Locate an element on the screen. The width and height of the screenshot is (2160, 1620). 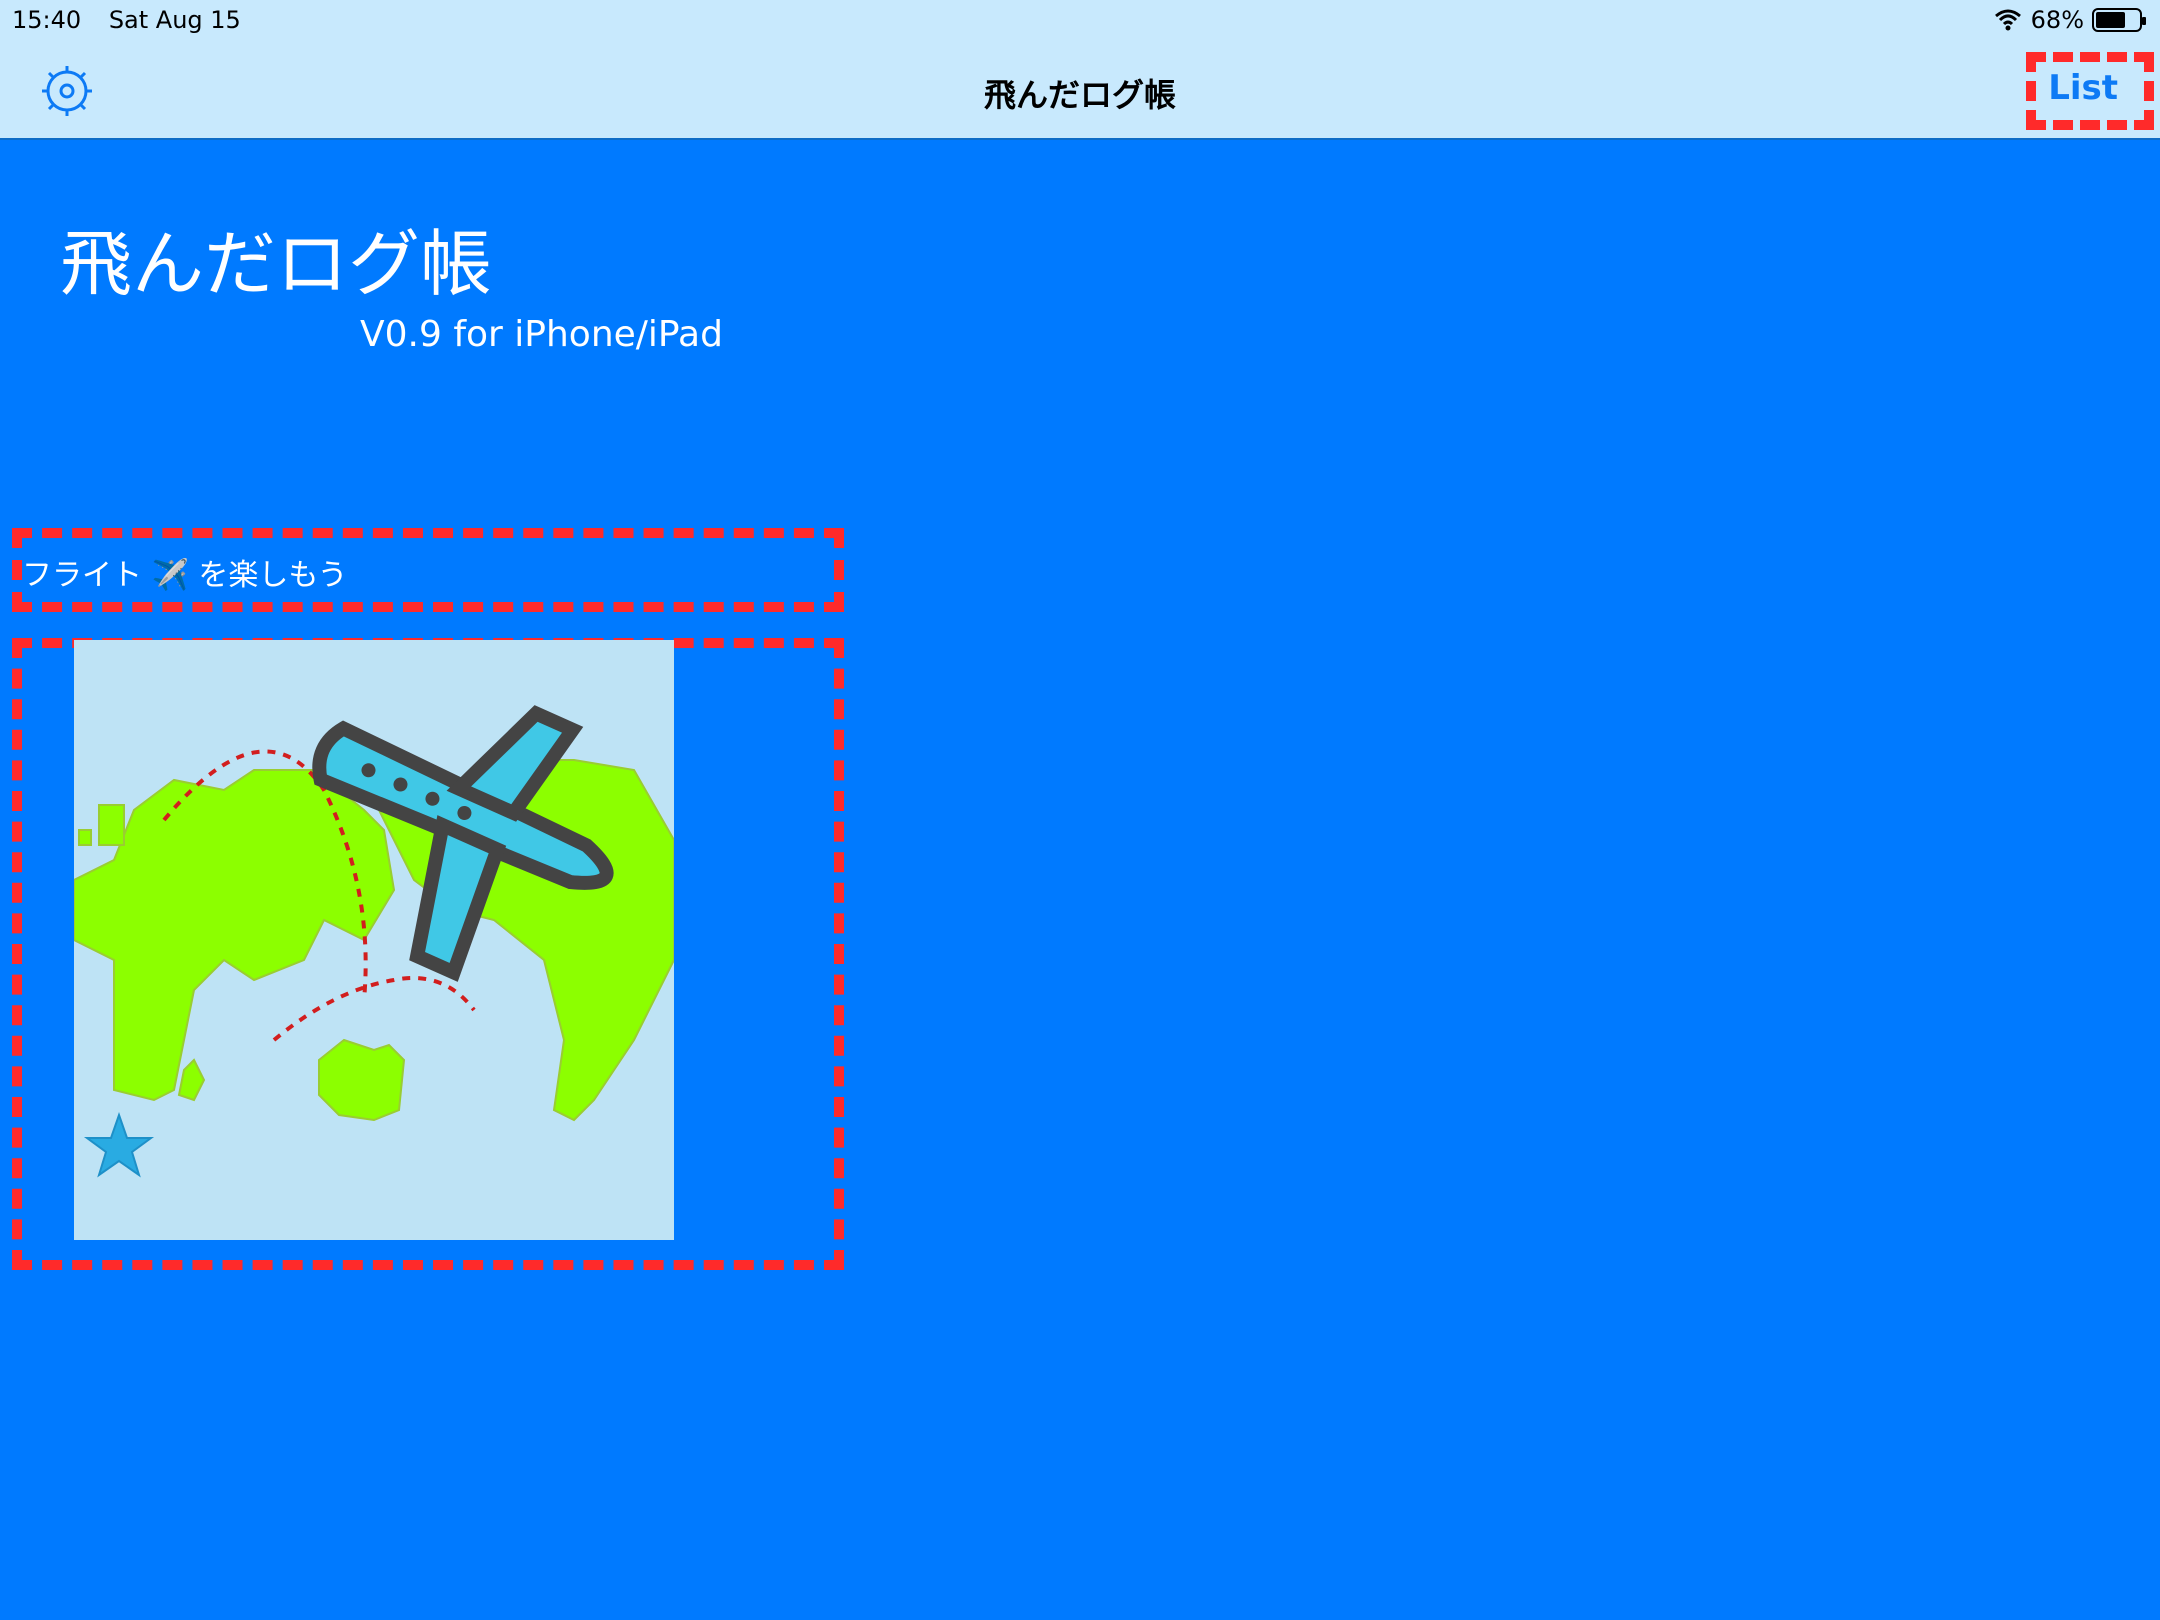
nav-title: 飛んだログ帳 is located at coordinates (1079, 95).